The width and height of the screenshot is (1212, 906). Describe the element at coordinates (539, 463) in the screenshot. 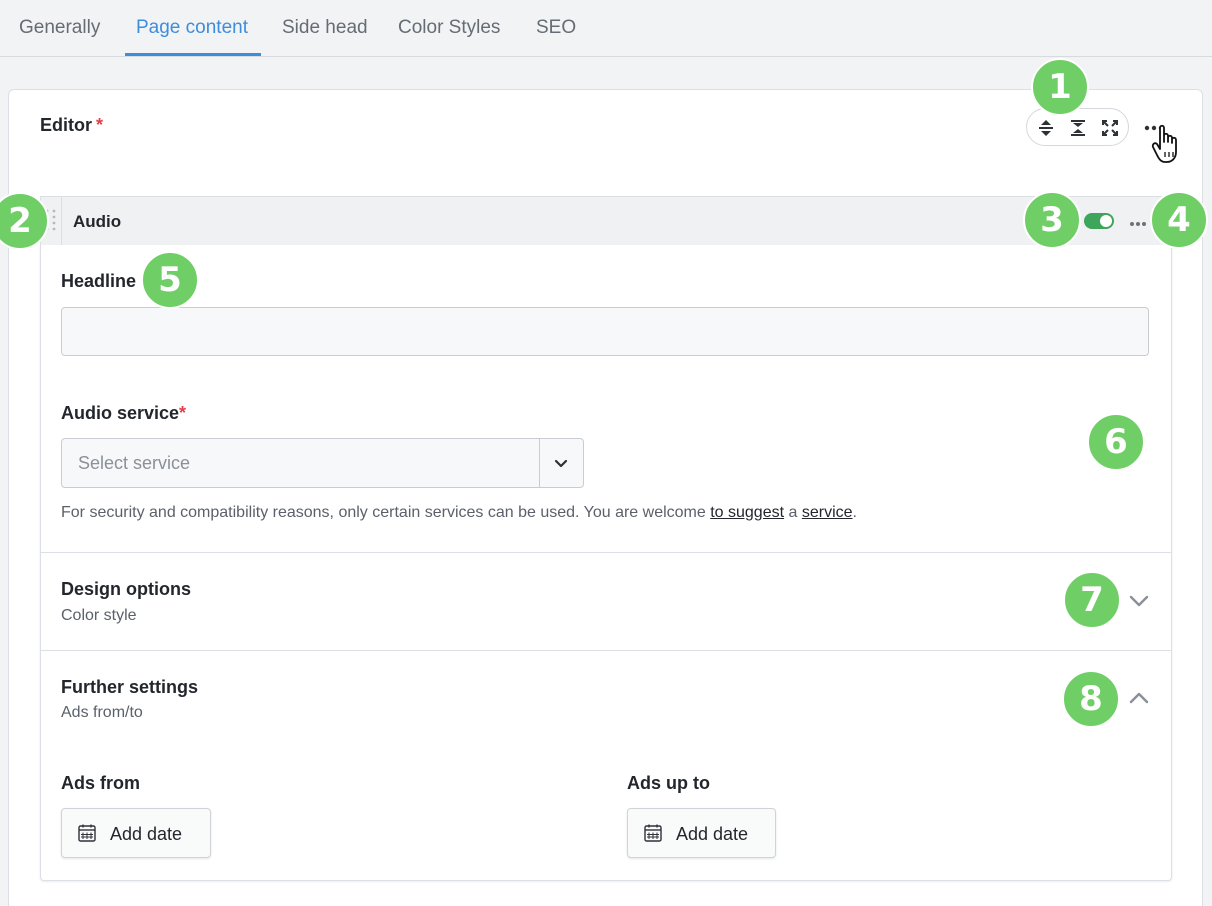

I see `select-divider` at that location.